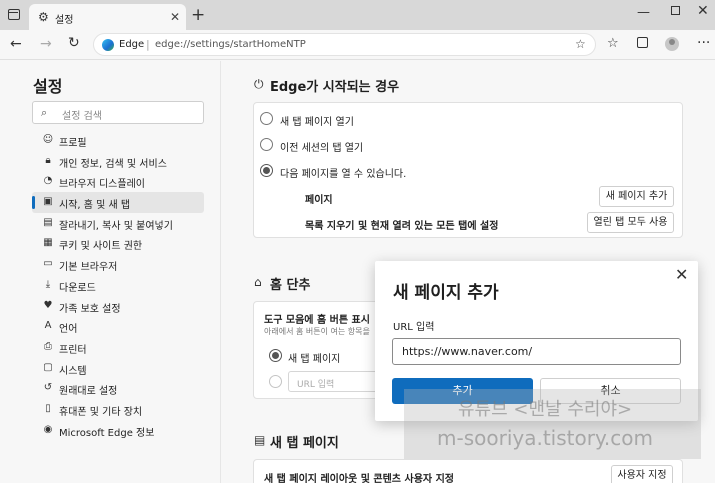 The image size is (715, 483). What do you see at coordinates (107, 433) in the screenshot?
I see `sidebar-item-label: Microsoft Edge 정보` at bounding box center [107, 433].